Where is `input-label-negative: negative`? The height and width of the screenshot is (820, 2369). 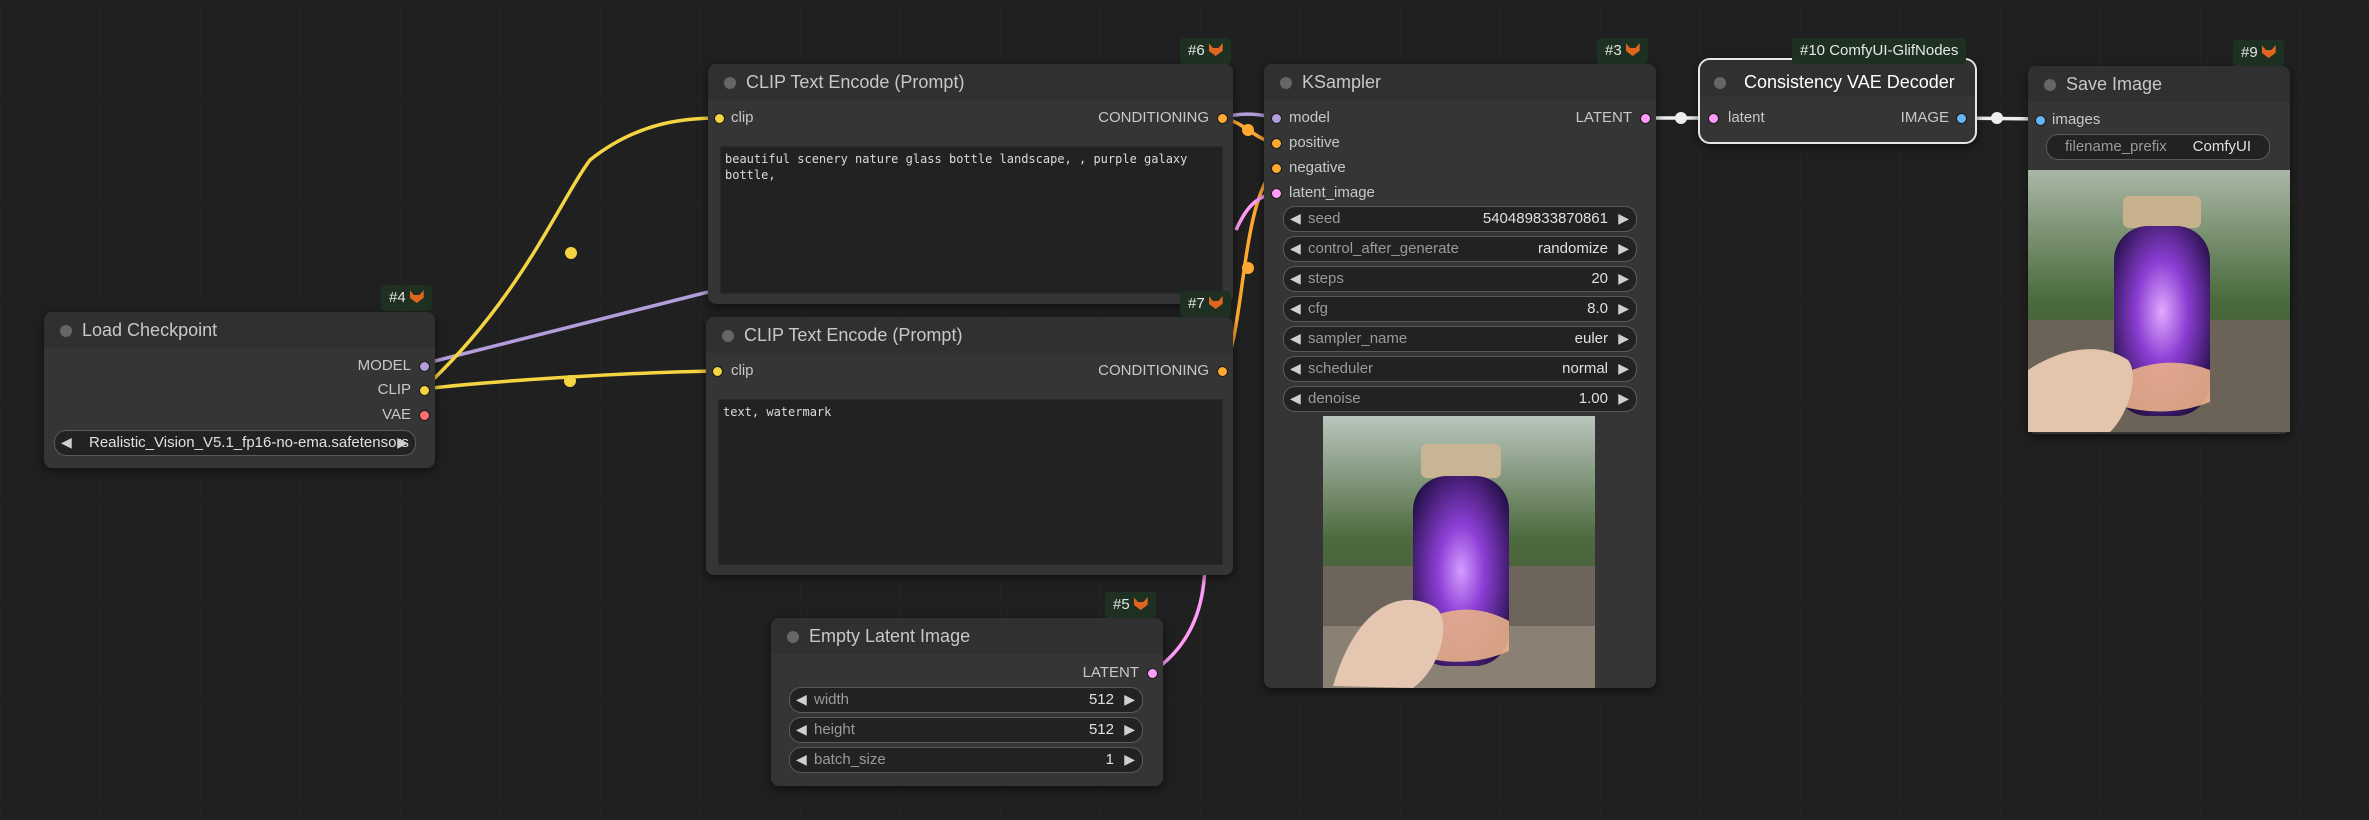 input-label-negative: negative is located at coordinates (1317, 167).